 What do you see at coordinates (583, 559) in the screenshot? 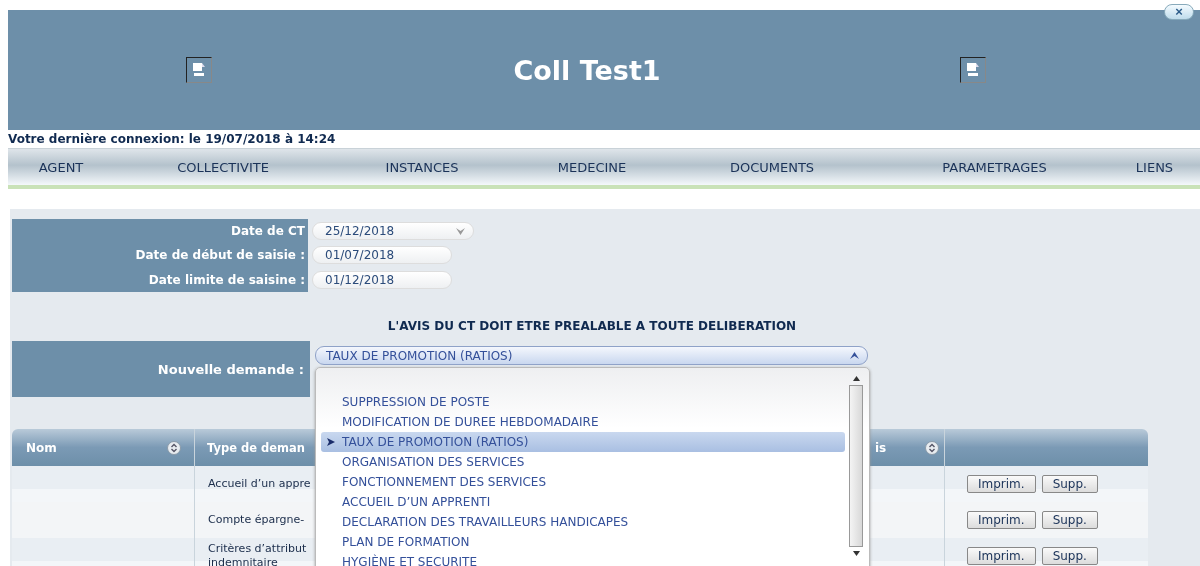
I see `dropdown-option: HYGIÈNE ET SECURITE` at bounding box center [583, 559].